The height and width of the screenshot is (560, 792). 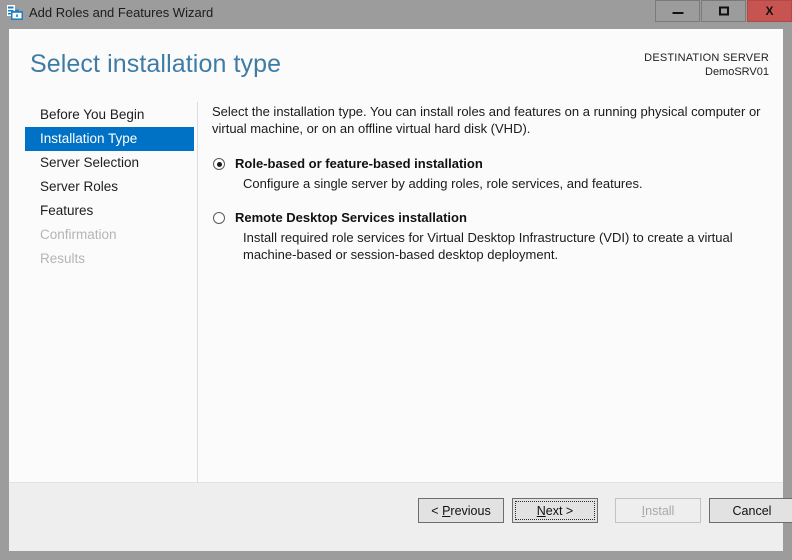 What do you see at coordinates (706, 65) in the screenshot?
I see `destination-server-block: DESTINATION SERVER DemoSRV01` at bounding box center [706, 65].